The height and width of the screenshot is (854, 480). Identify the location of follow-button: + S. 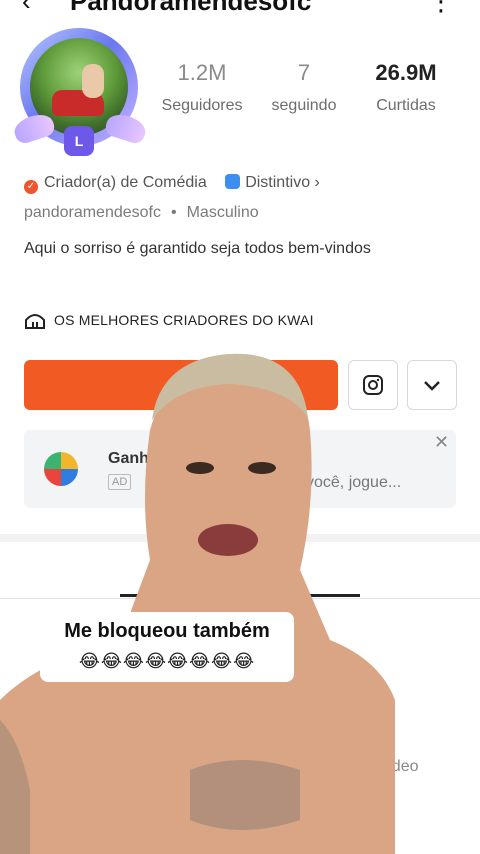
(181, 385).